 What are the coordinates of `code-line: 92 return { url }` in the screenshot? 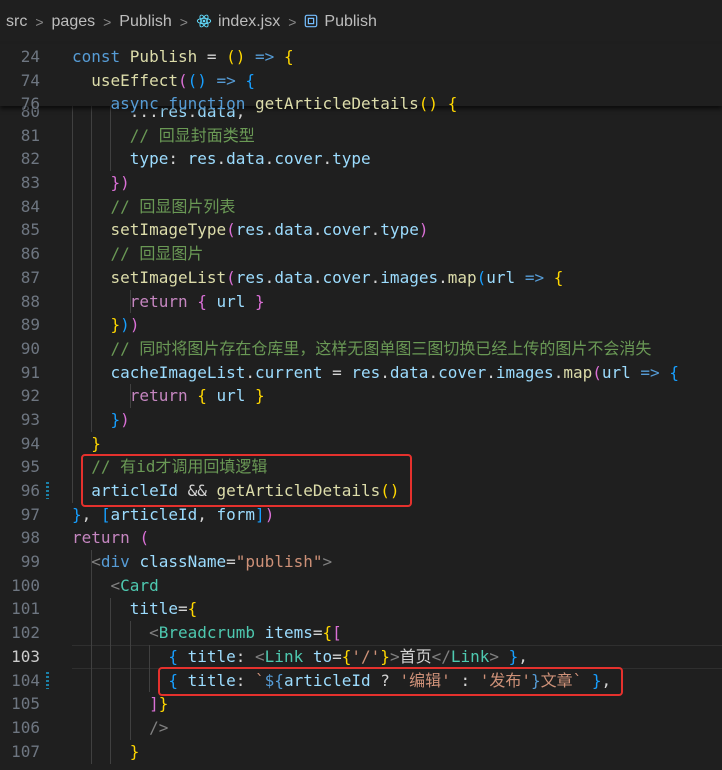 It's located at (361, 396).